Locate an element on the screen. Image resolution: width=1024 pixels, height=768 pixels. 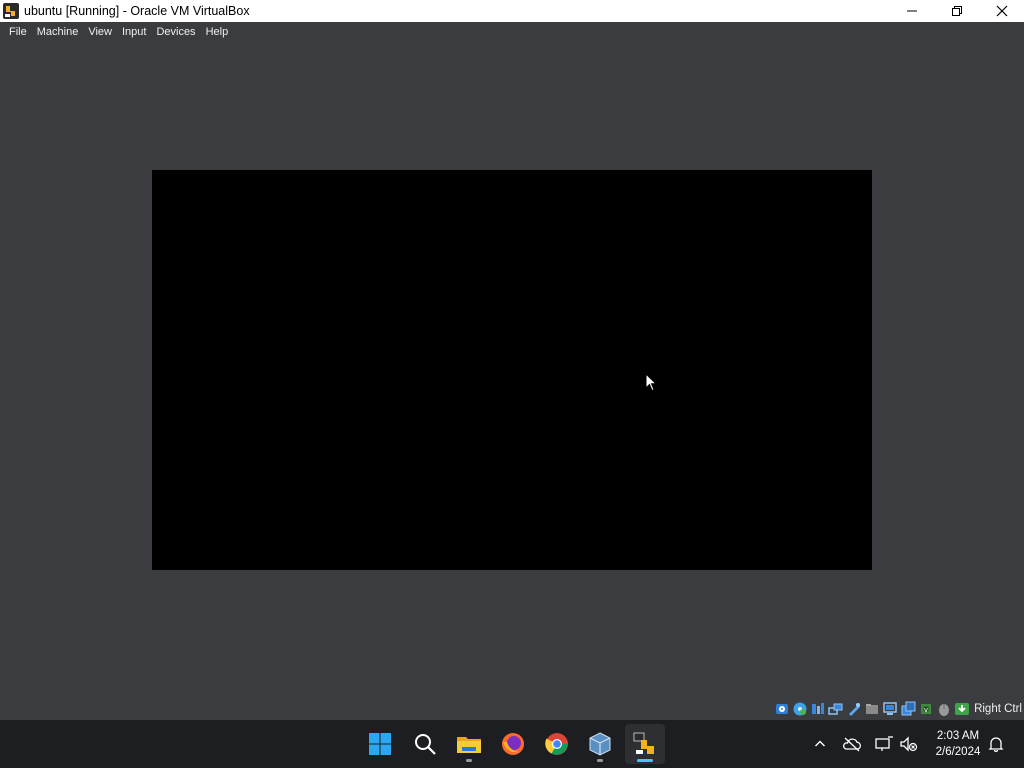
windows-taskbar: 2:03 AM 2/6/2024 is located at coordinates (512, 744).